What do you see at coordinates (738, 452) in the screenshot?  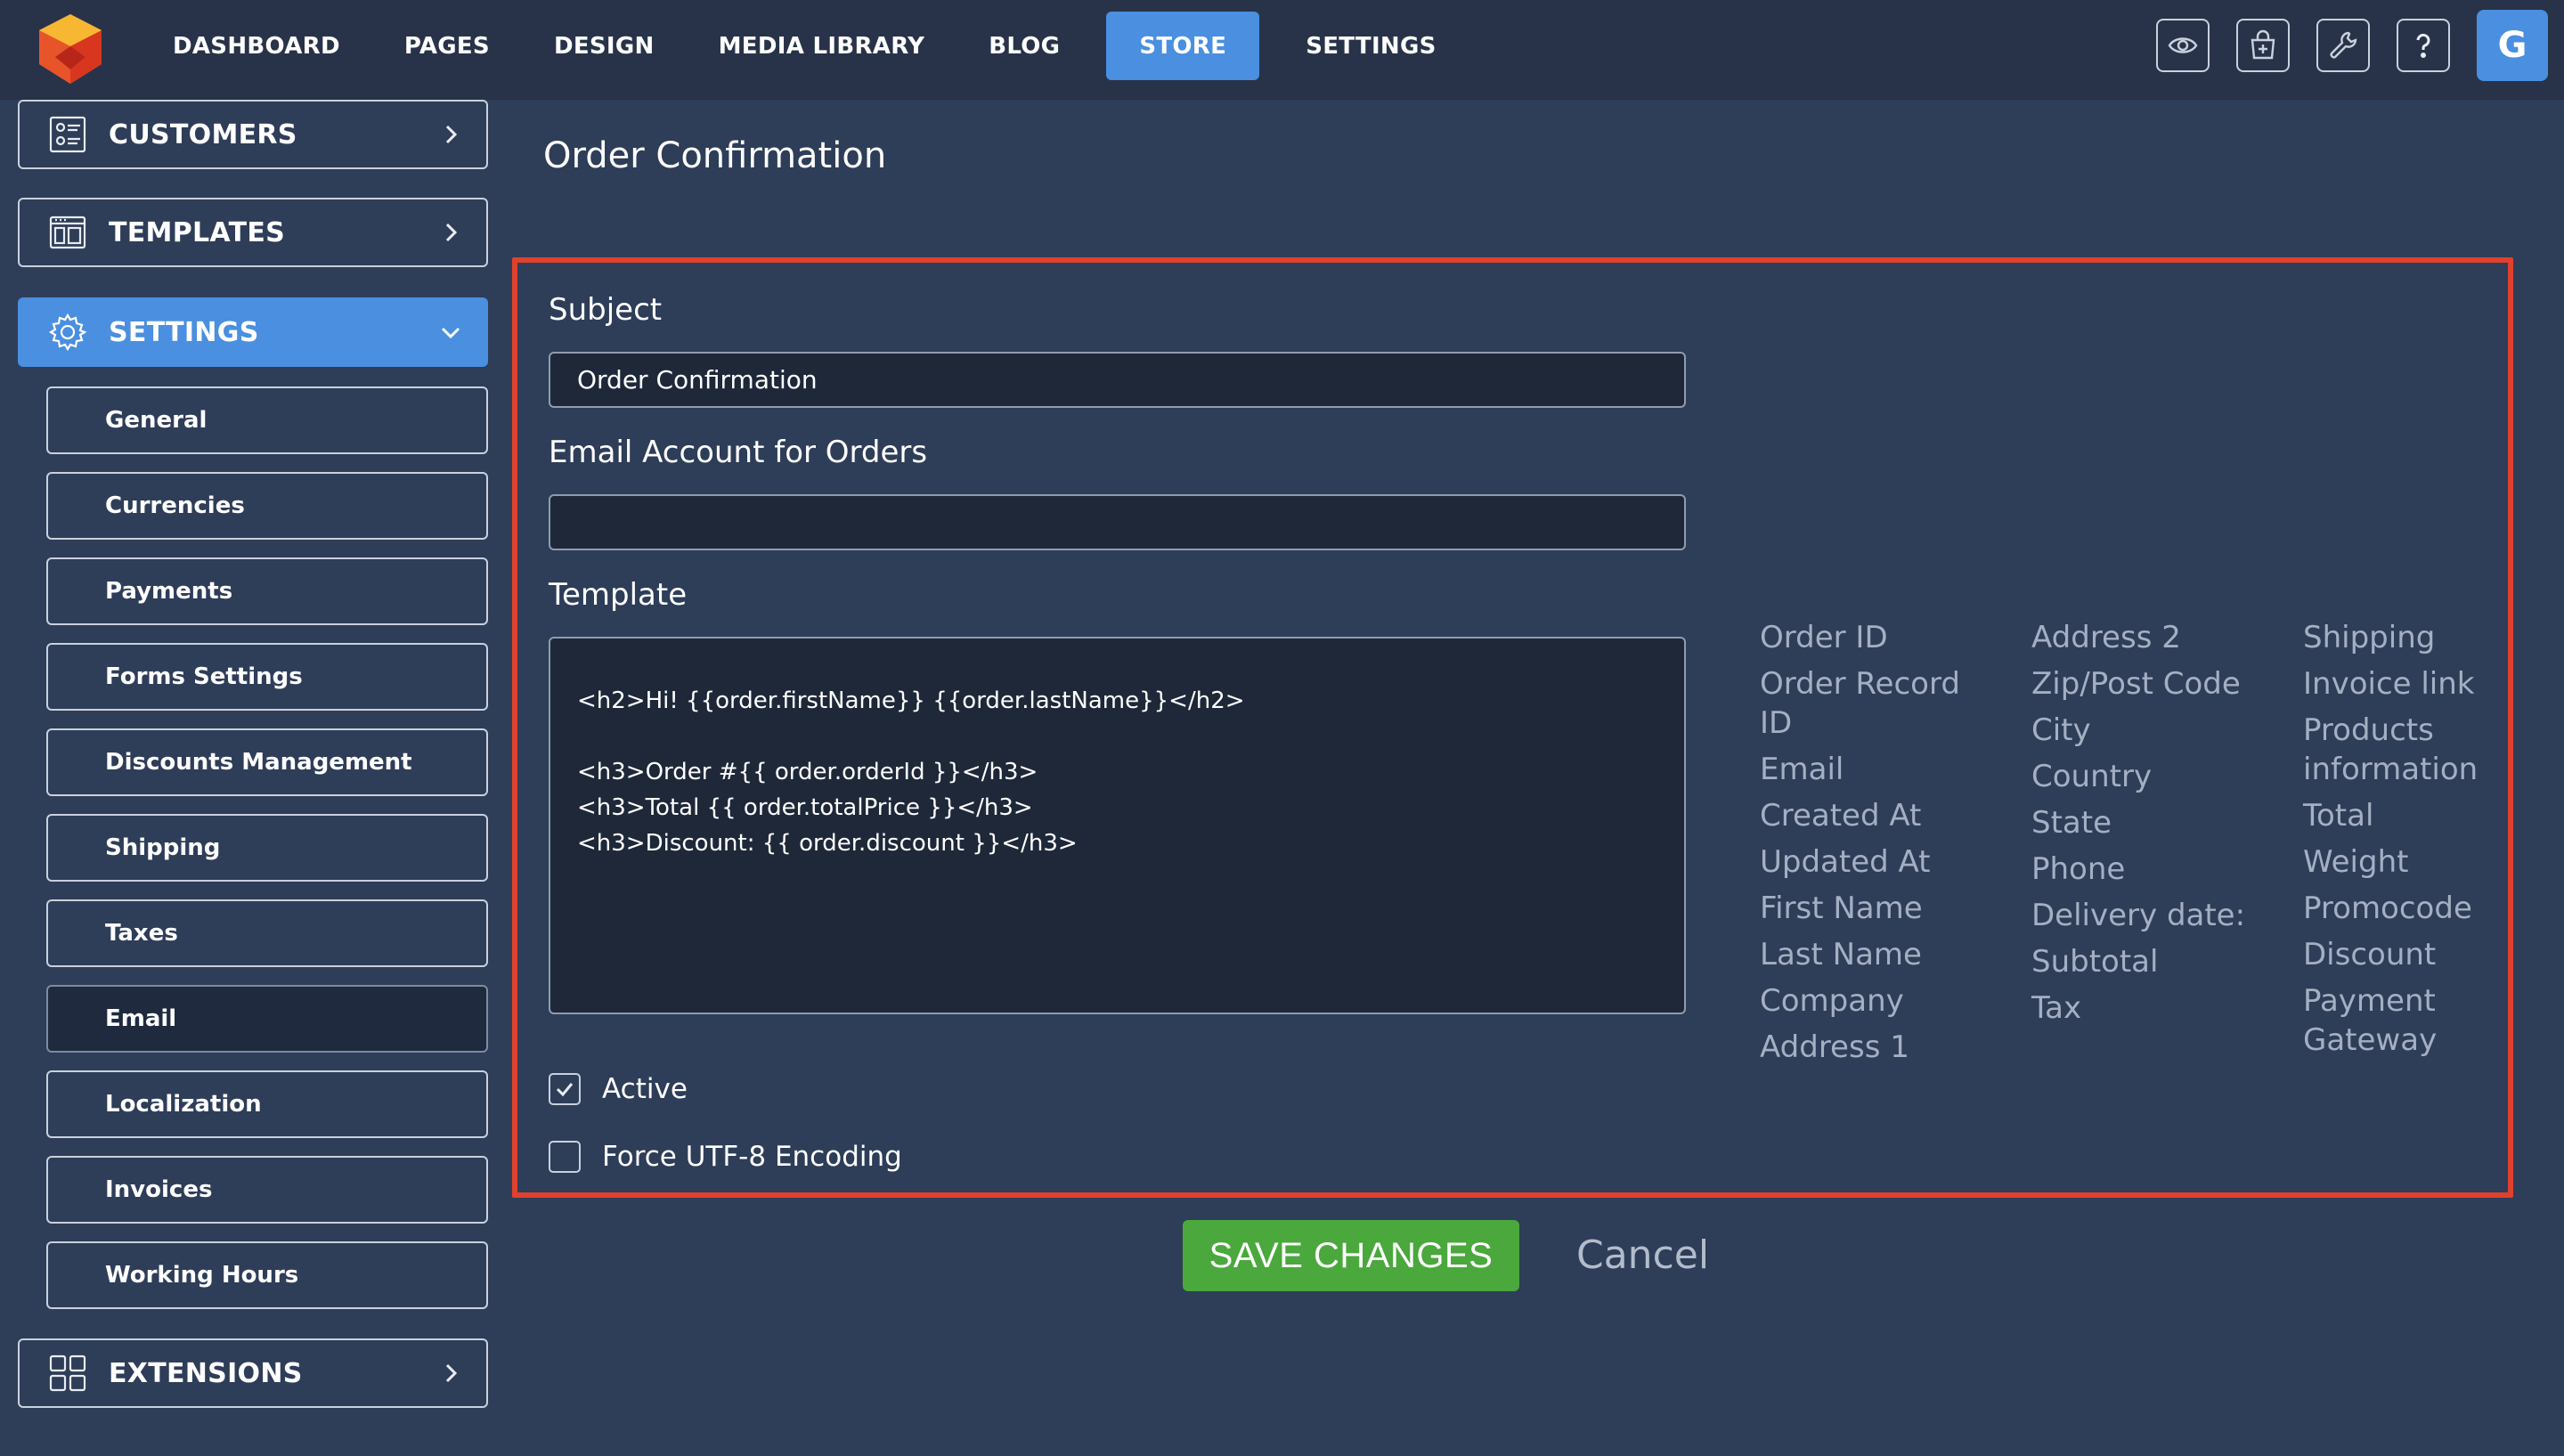 I see `email-account-label: Email Account for Orders` at bounding box center [738, 452].